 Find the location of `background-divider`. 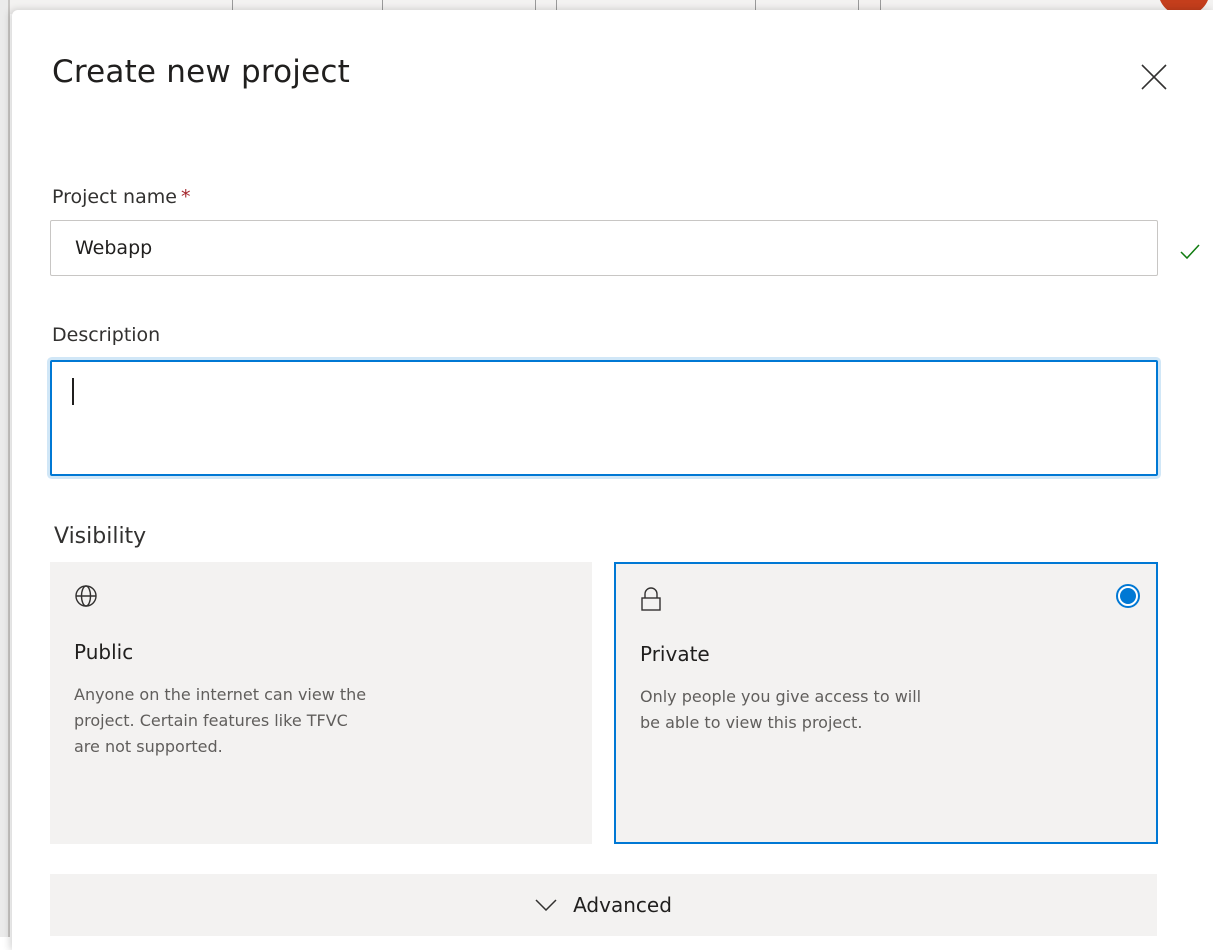

background-divider is located at coordinates (9, 468).